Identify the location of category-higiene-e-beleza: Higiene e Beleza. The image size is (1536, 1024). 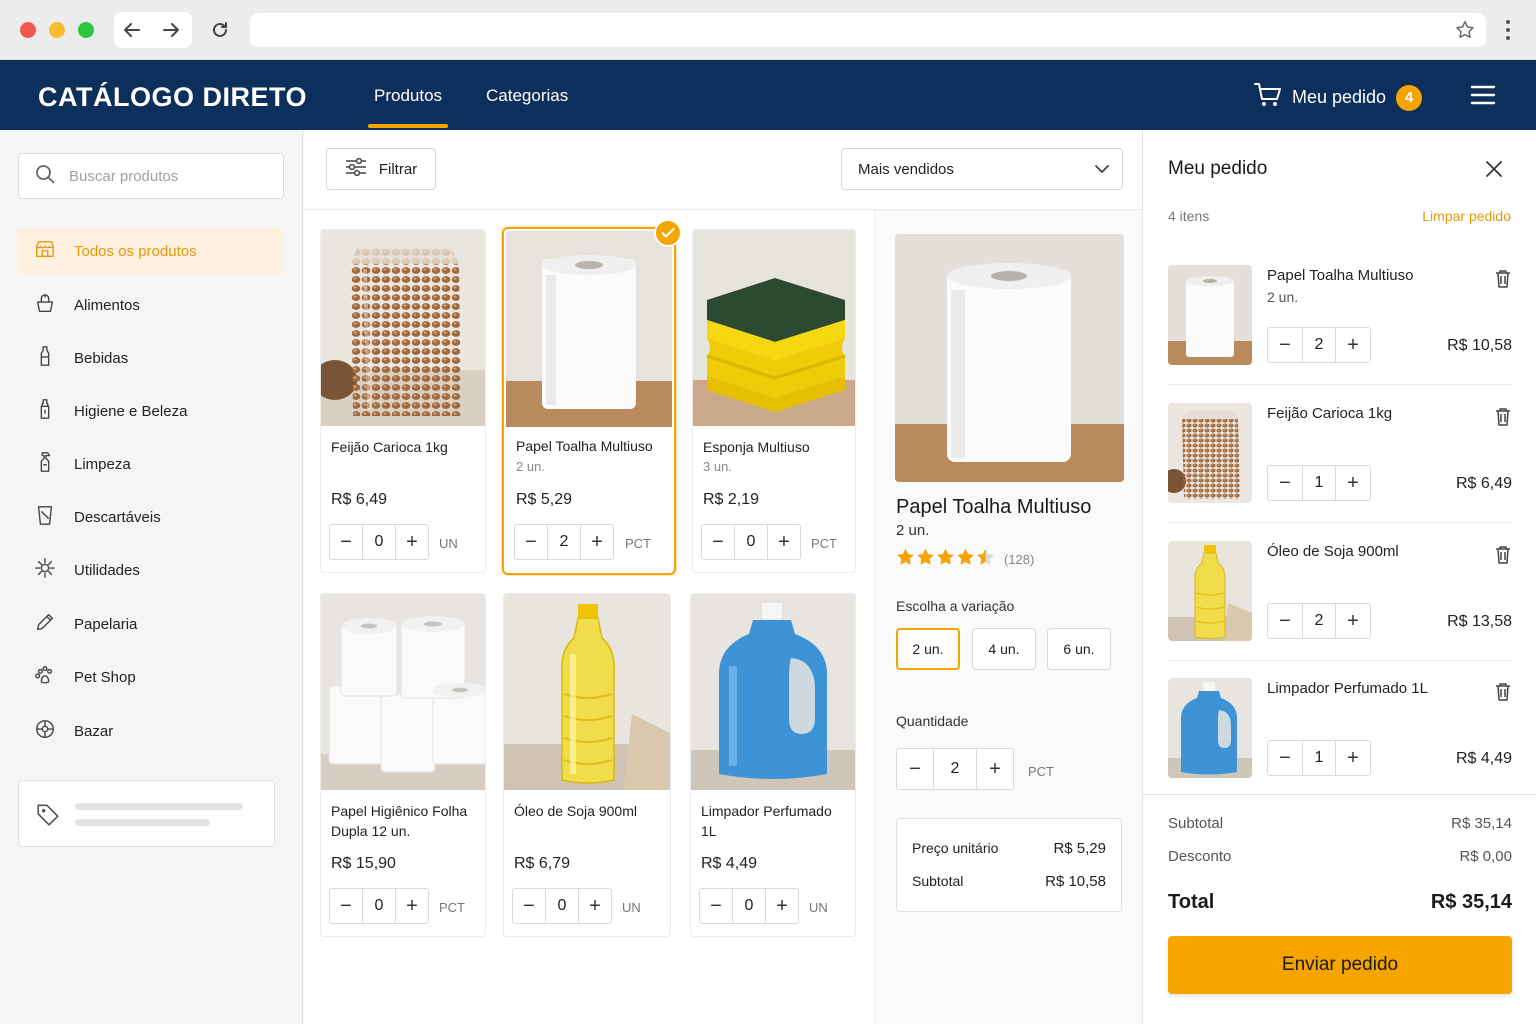
(151, 411).